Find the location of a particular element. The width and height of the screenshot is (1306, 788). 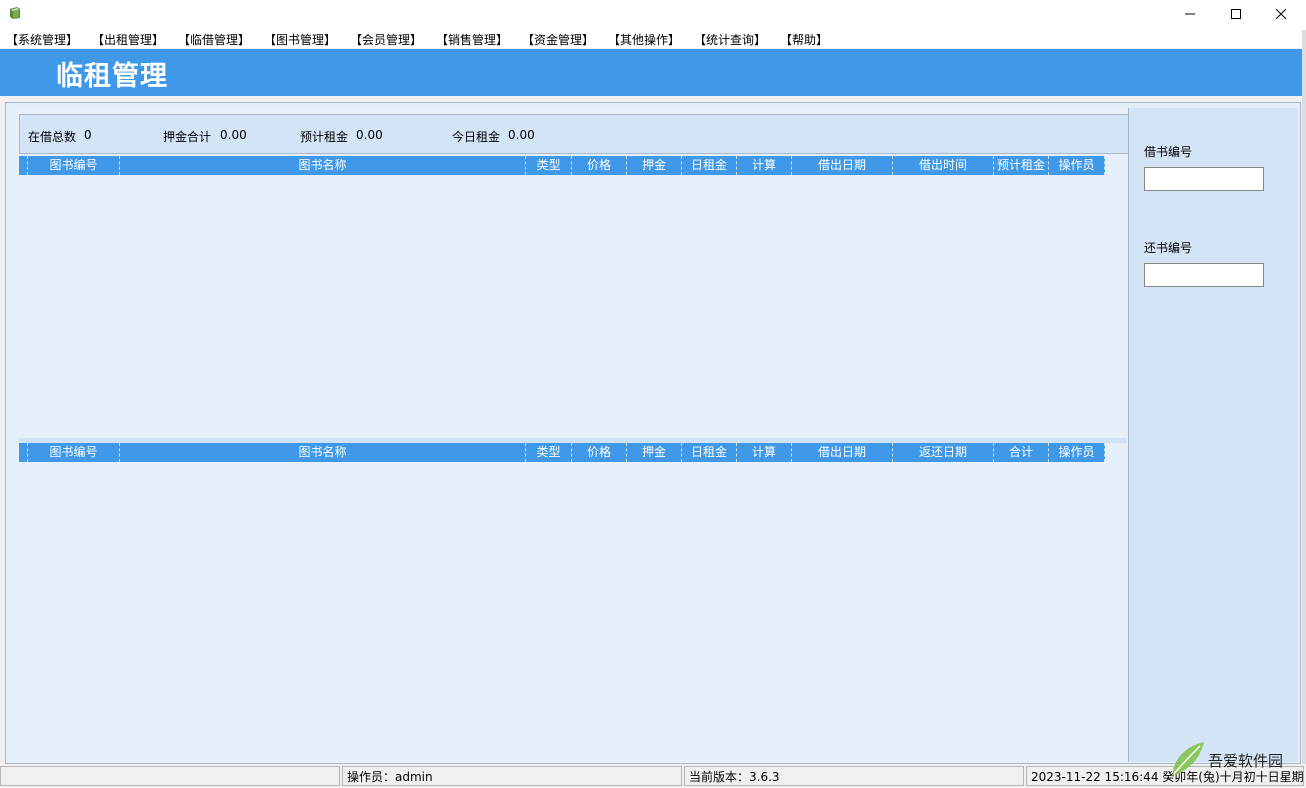

page-title: 临租管理 is located at coordinates (112, 76).